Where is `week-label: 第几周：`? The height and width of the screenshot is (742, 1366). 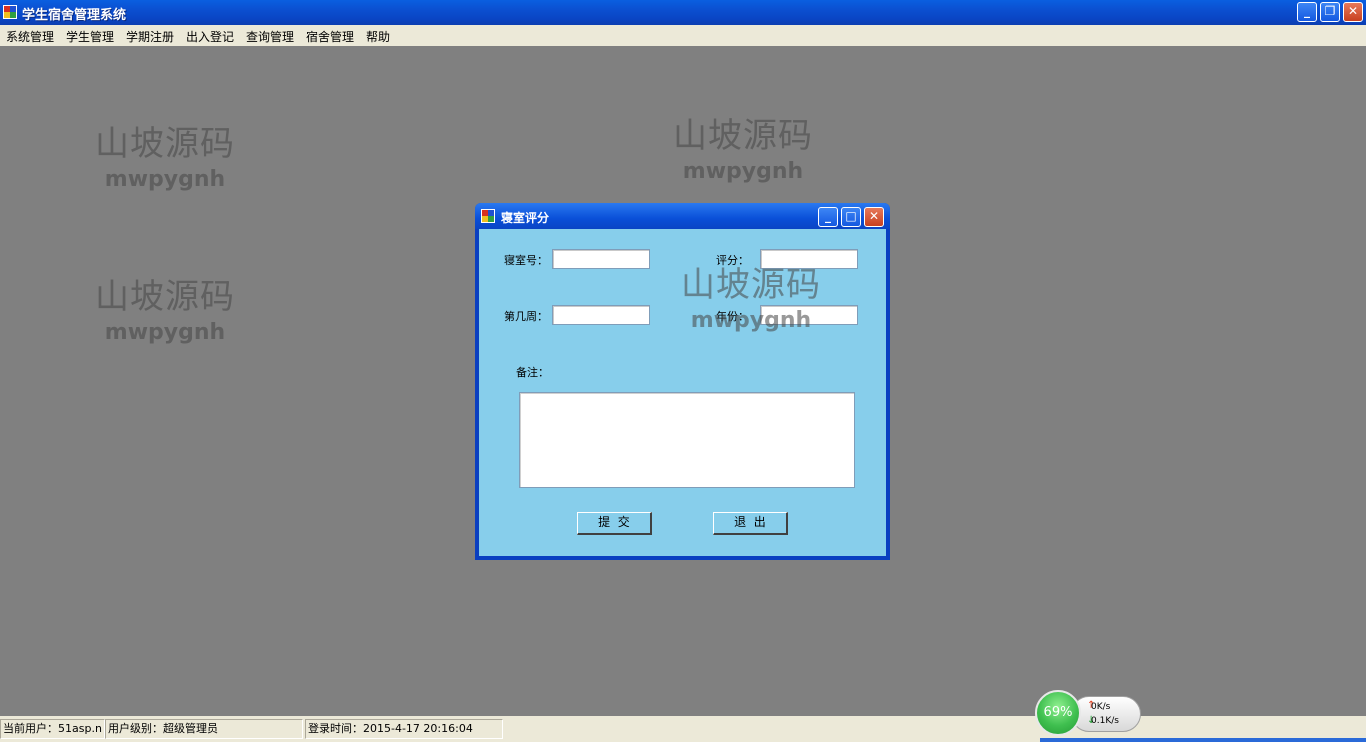
week-label: 第几周： is located at coordinates (526, 316).